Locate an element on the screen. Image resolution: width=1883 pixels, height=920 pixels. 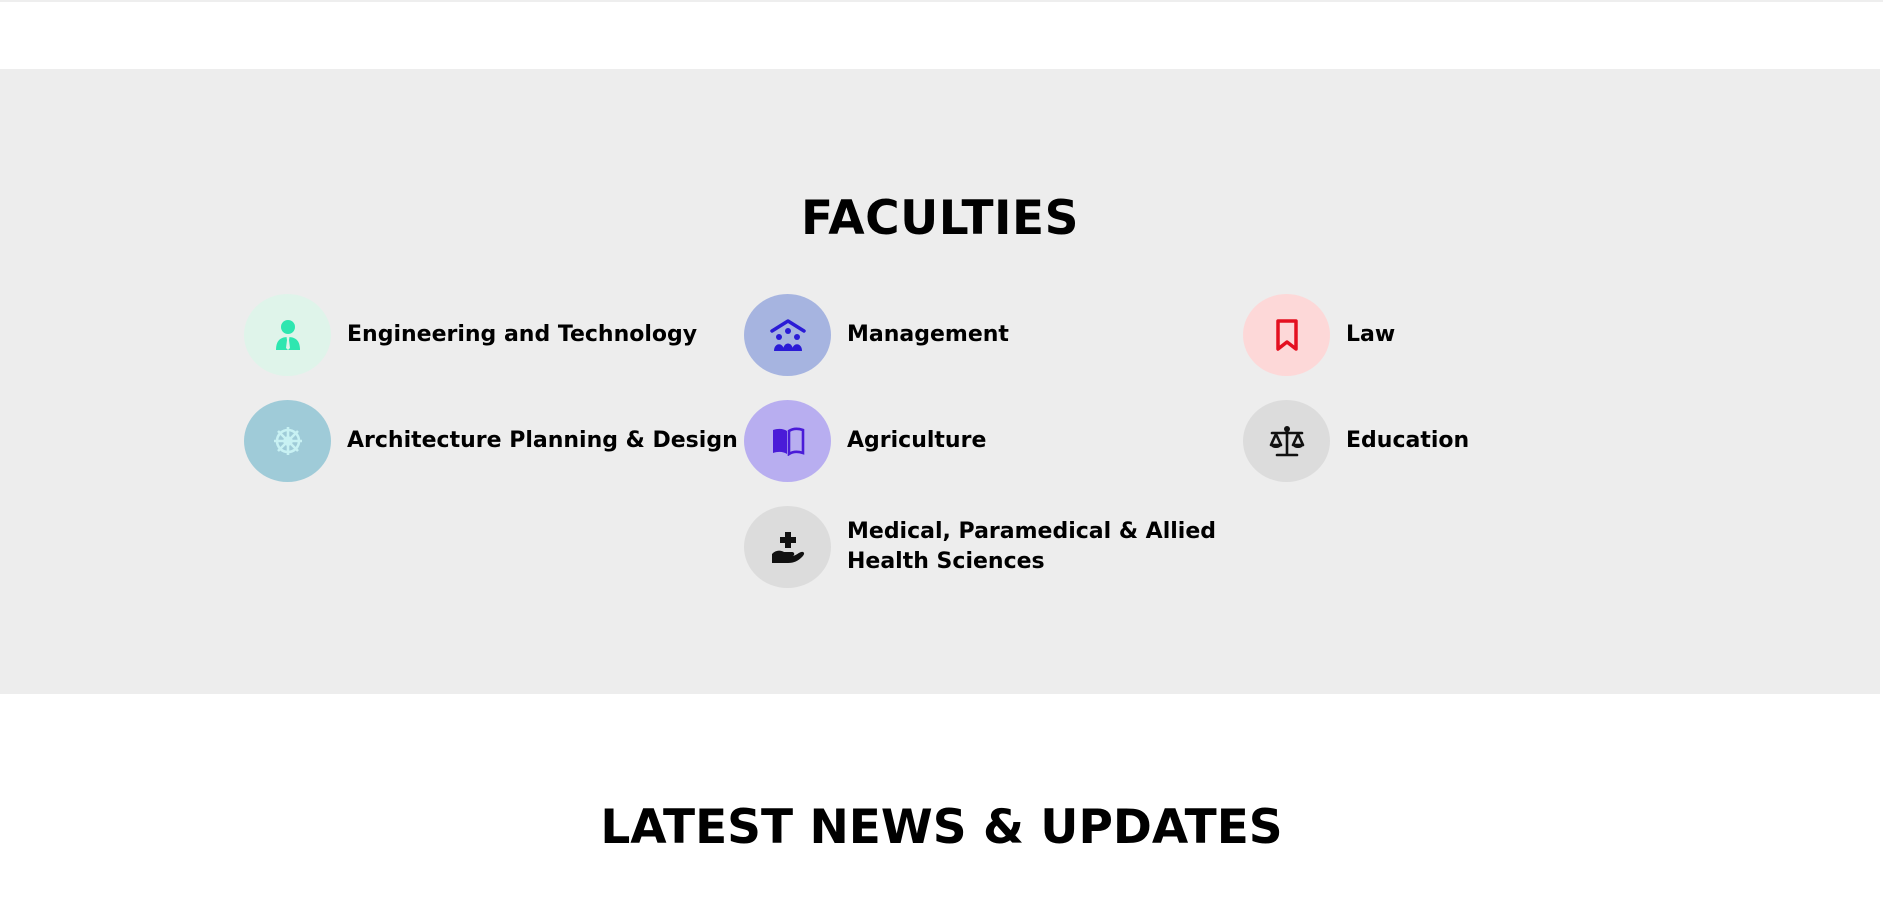
top-divider is located at coordinates (941, 1).